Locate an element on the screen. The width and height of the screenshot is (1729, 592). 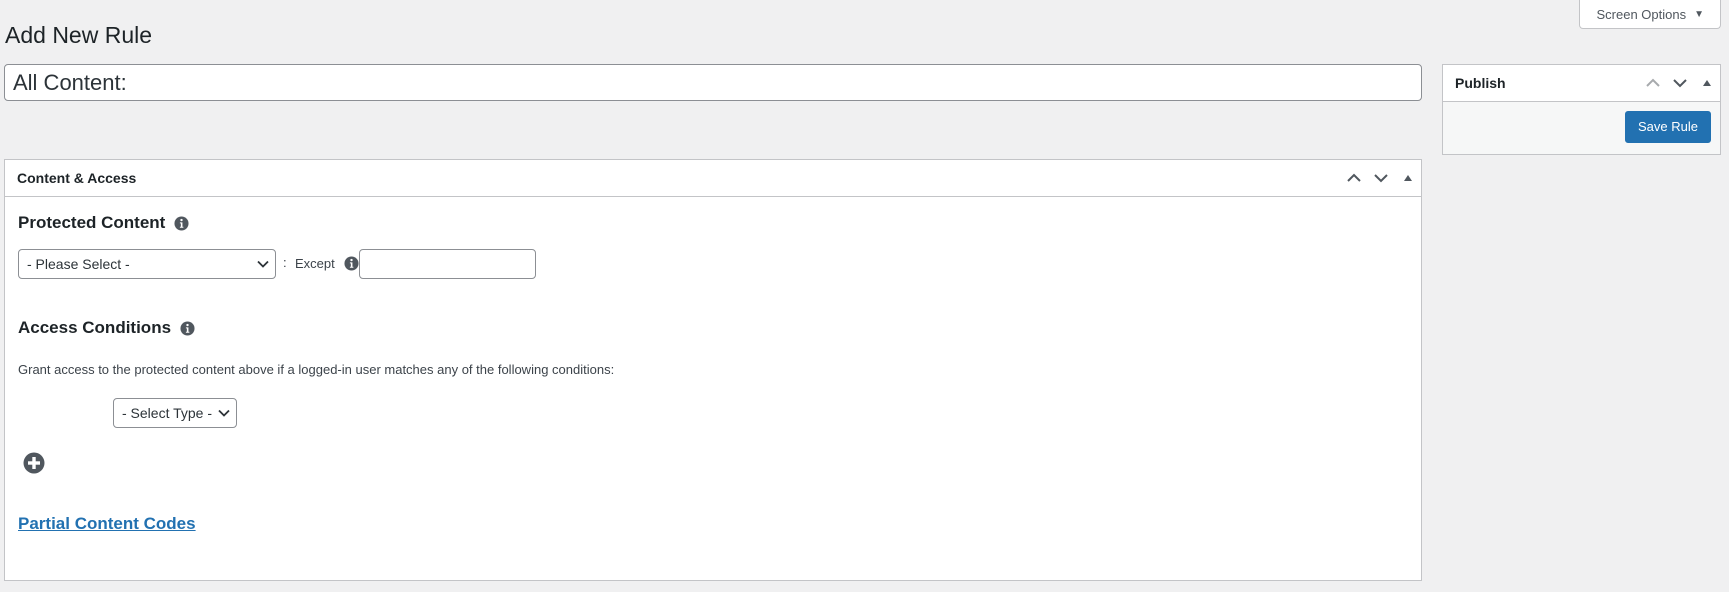
protected-content-select: - Please Select - is located at coordinates (147, 264).